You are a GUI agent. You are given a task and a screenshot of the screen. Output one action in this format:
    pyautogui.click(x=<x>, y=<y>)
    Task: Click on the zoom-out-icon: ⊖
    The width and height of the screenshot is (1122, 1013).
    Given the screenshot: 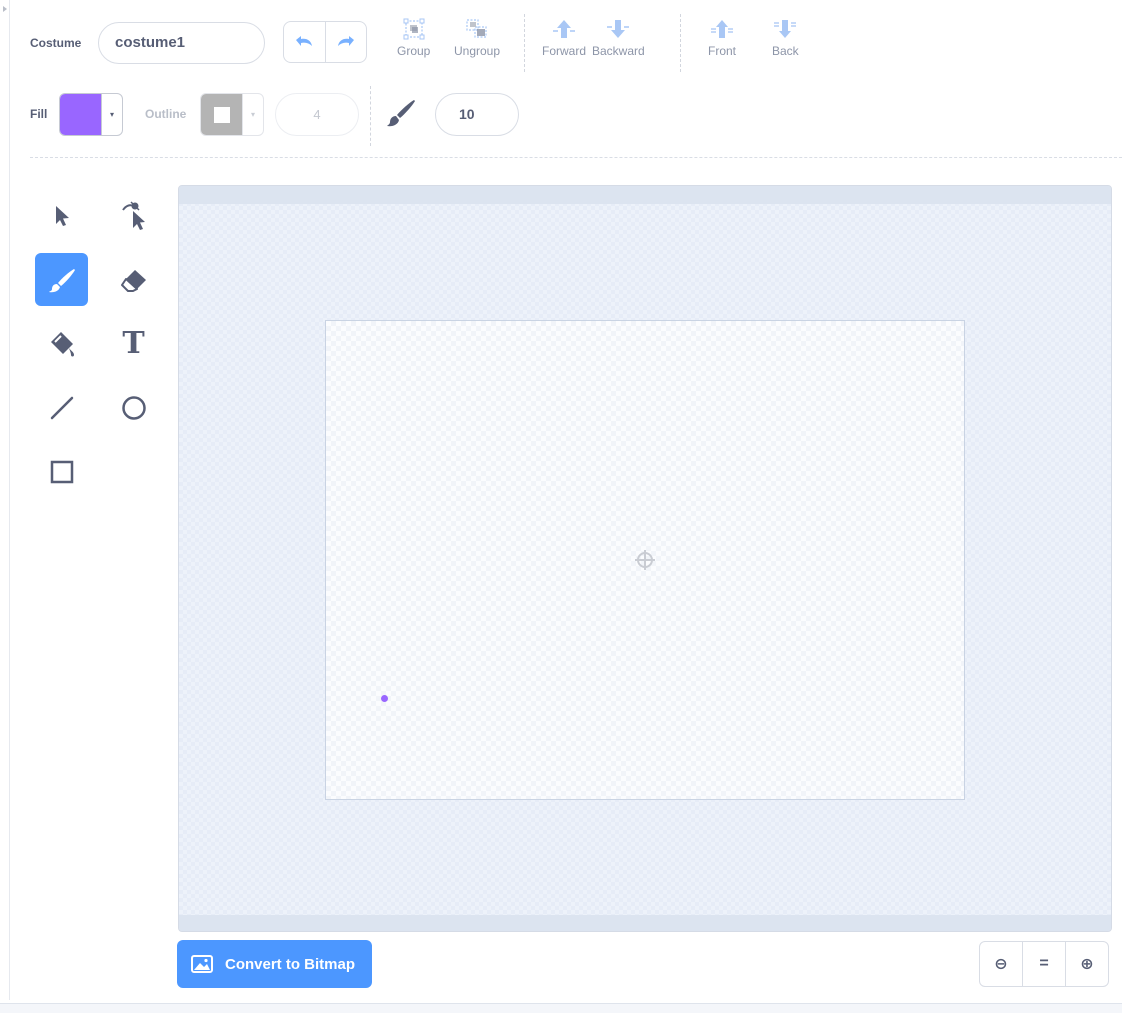 What is the action you would take?
    pyautogui.click(x=1001, y=964)
    